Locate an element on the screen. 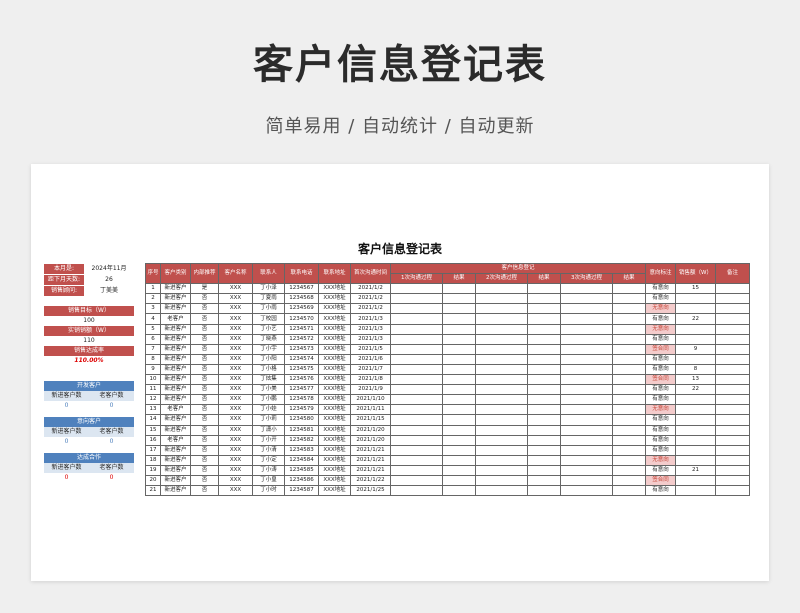  table-cell: 2021/1/20 is located at coordinates (370, 440).